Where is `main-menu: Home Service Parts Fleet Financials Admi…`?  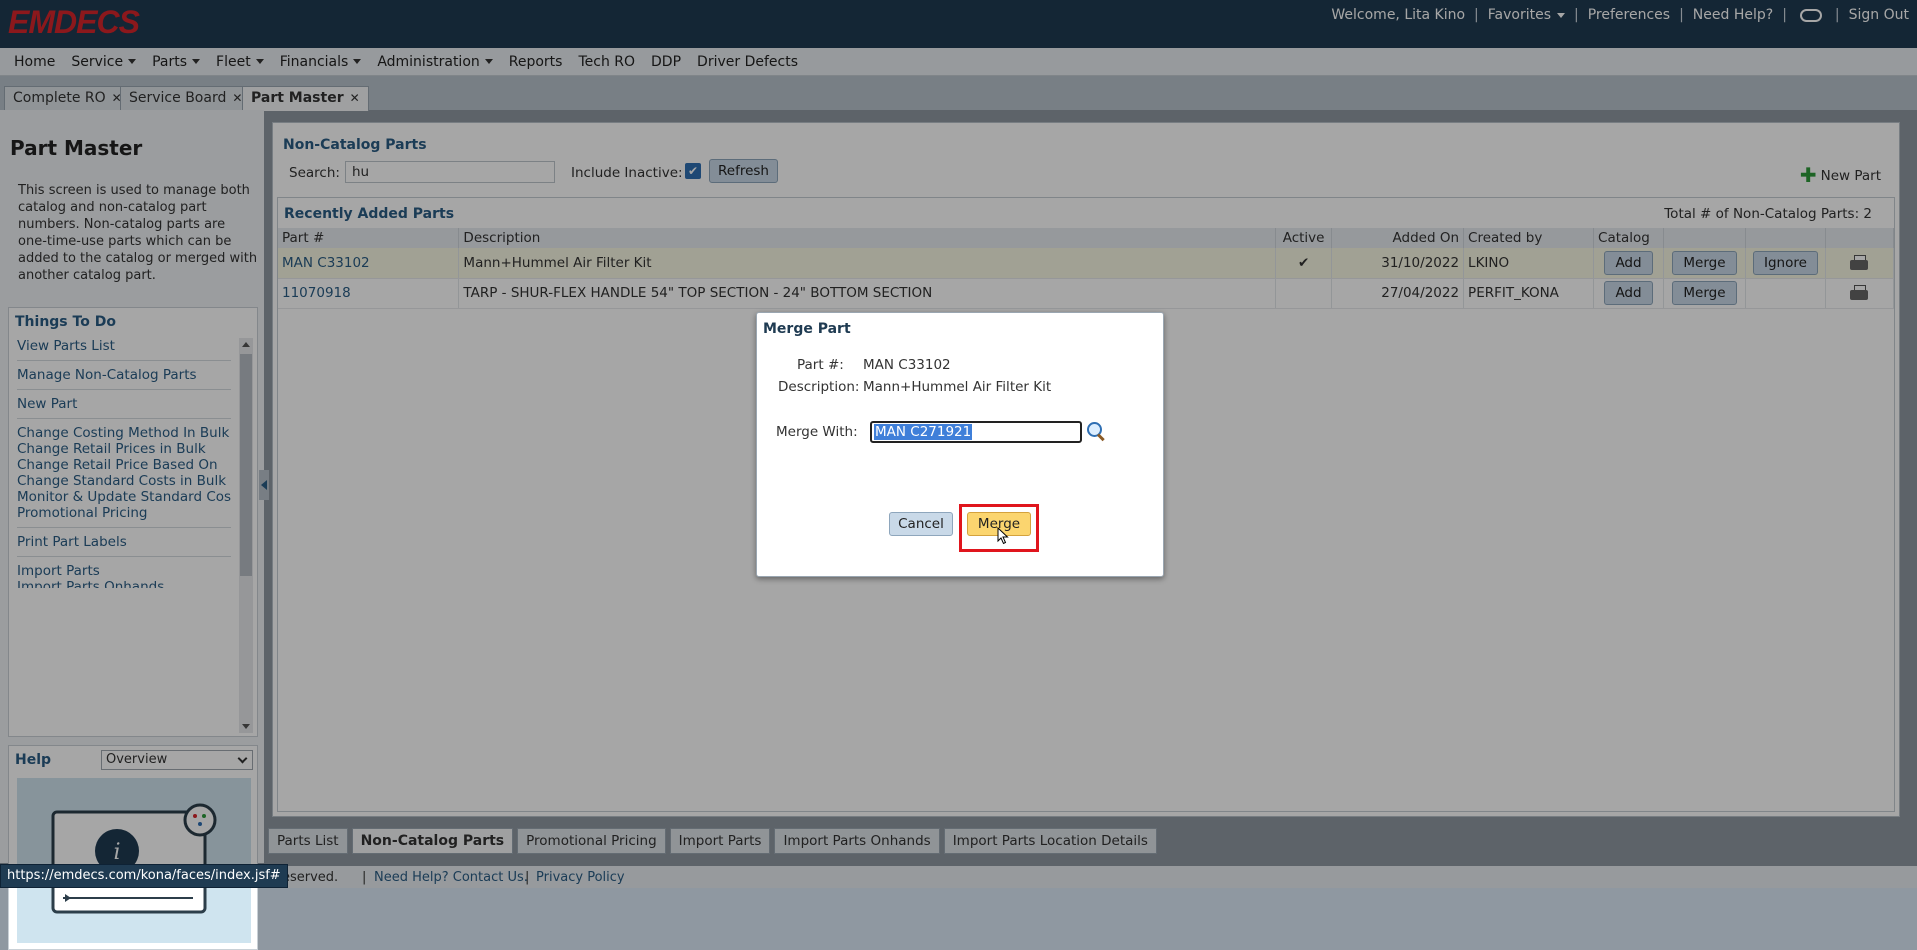
main-menu: Home Service Parts Fleet Financials Admi… is located at coordinates (958, 62).